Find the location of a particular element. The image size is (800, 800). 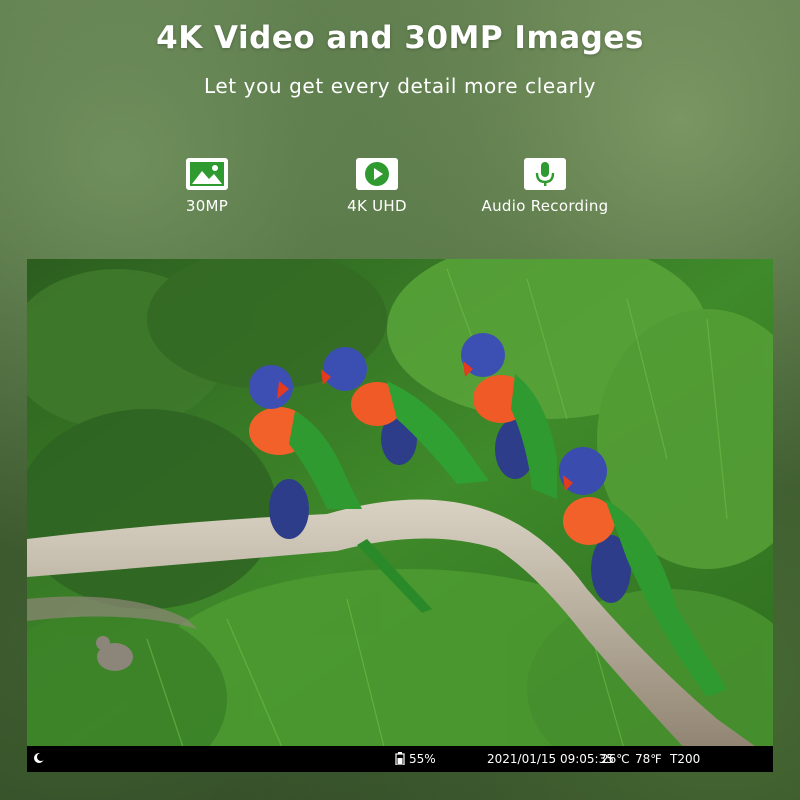

image-icon is located at coordinates (207, 174).